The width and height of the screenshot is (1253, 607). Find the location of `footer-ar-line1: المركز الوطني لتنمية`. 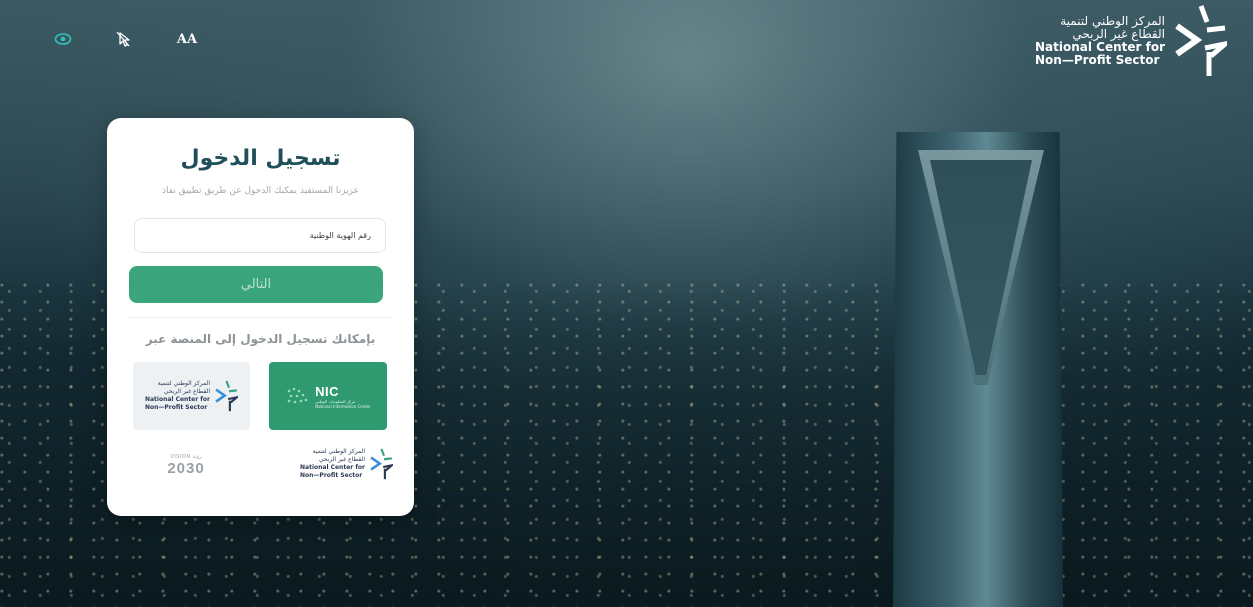

footer-ar-line1: المركز الوطني لتنمية is located at coordinates (339, 451).